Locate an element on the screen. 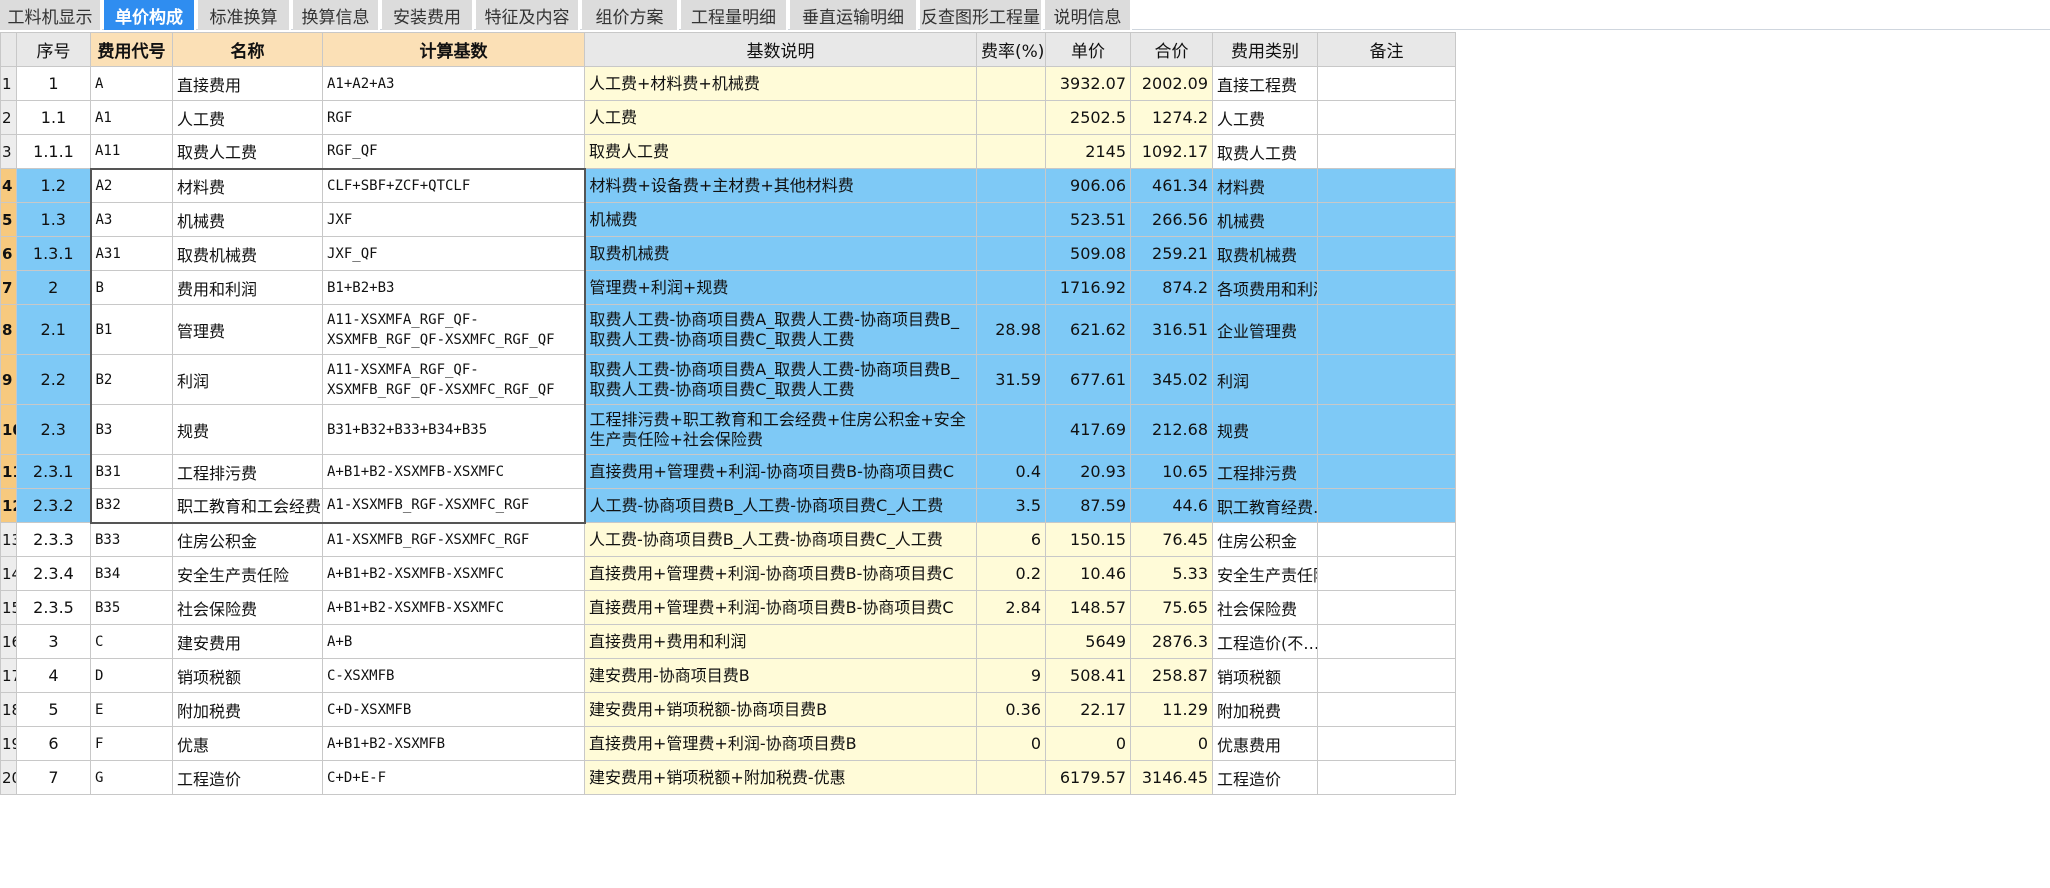 Image resolution: width=2050 pixels, height=888 pixels. cell-code: A2 is located at coordinates (131, 185).